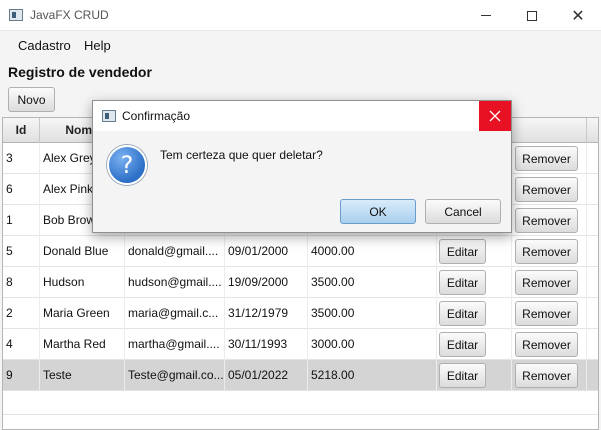  What do you see at coordinates (266, 282) in the screenshot?
I see `cell-data: 19/09/2000` at bounding box center [266, 282].